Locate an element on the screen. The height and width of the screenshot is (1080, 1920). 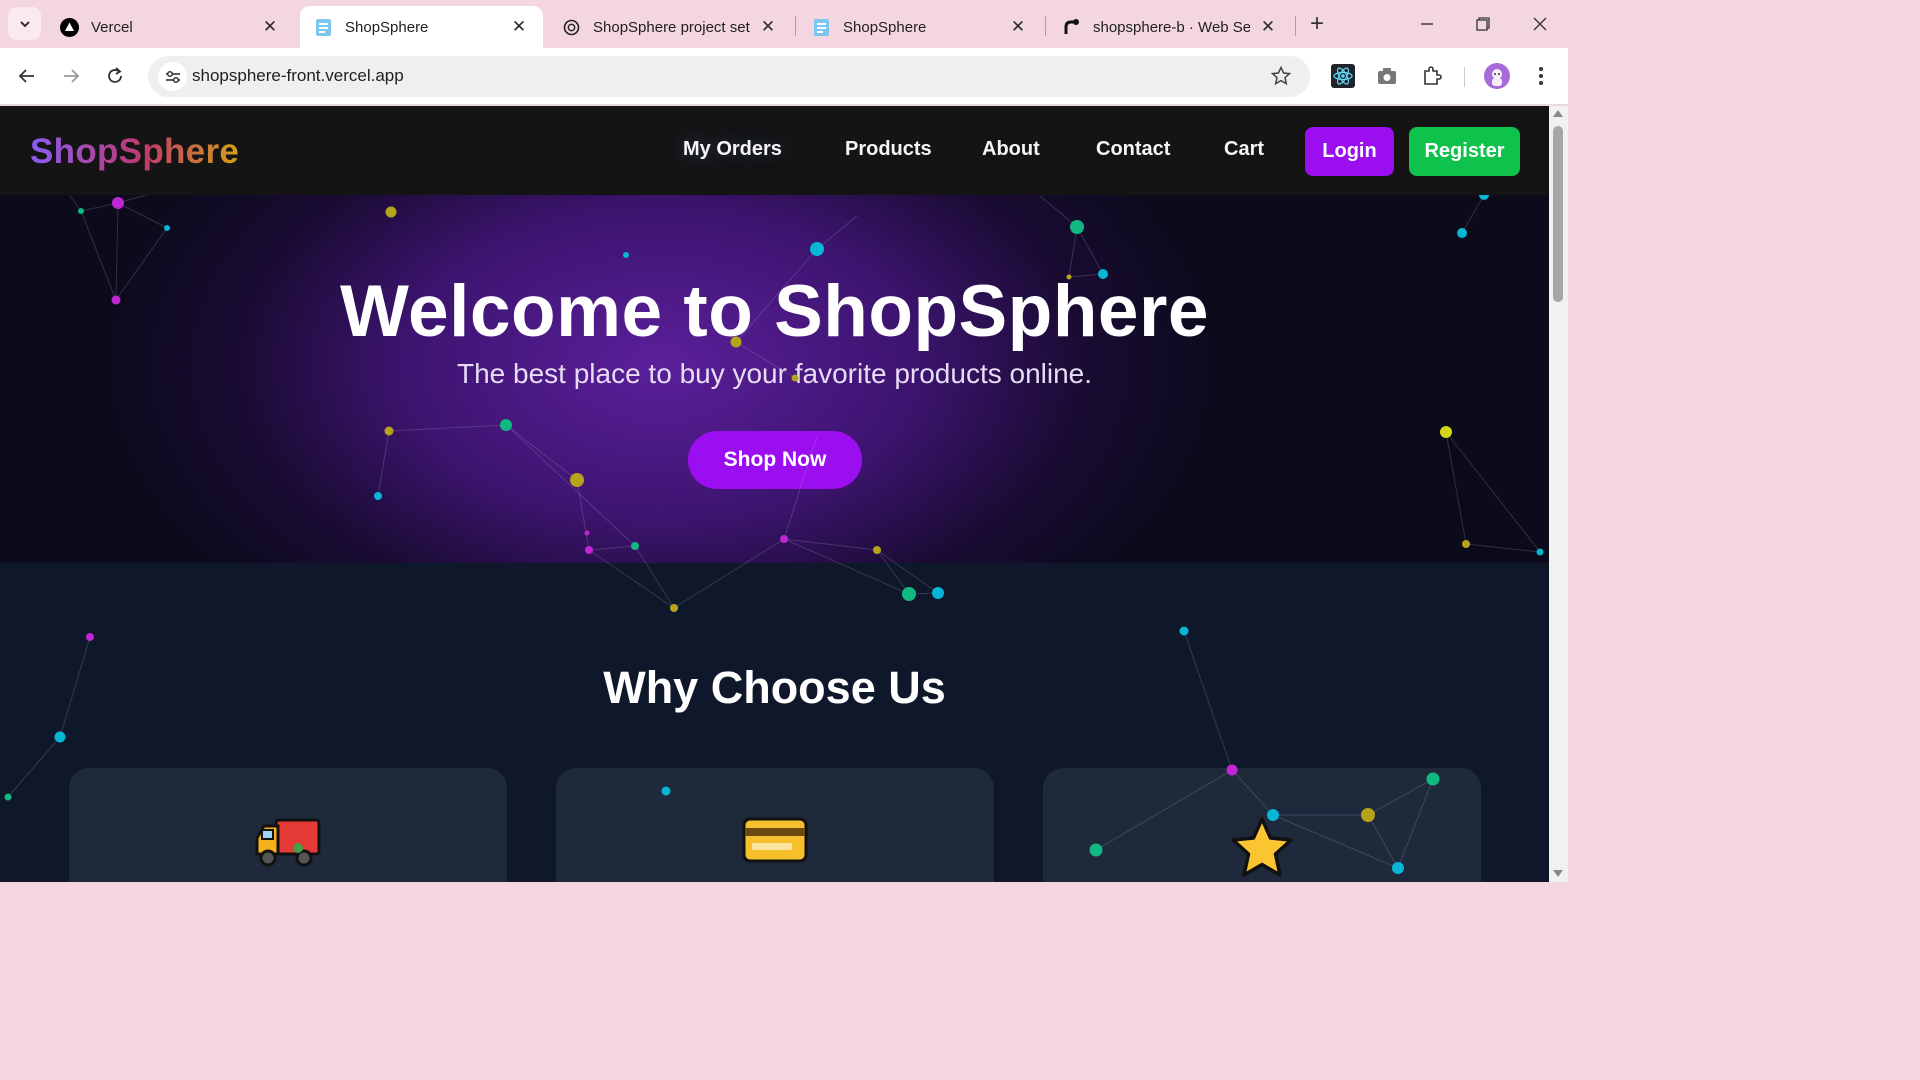
tab-title: shopsphere-b · Web Service is located at coordinates (1171, 27).